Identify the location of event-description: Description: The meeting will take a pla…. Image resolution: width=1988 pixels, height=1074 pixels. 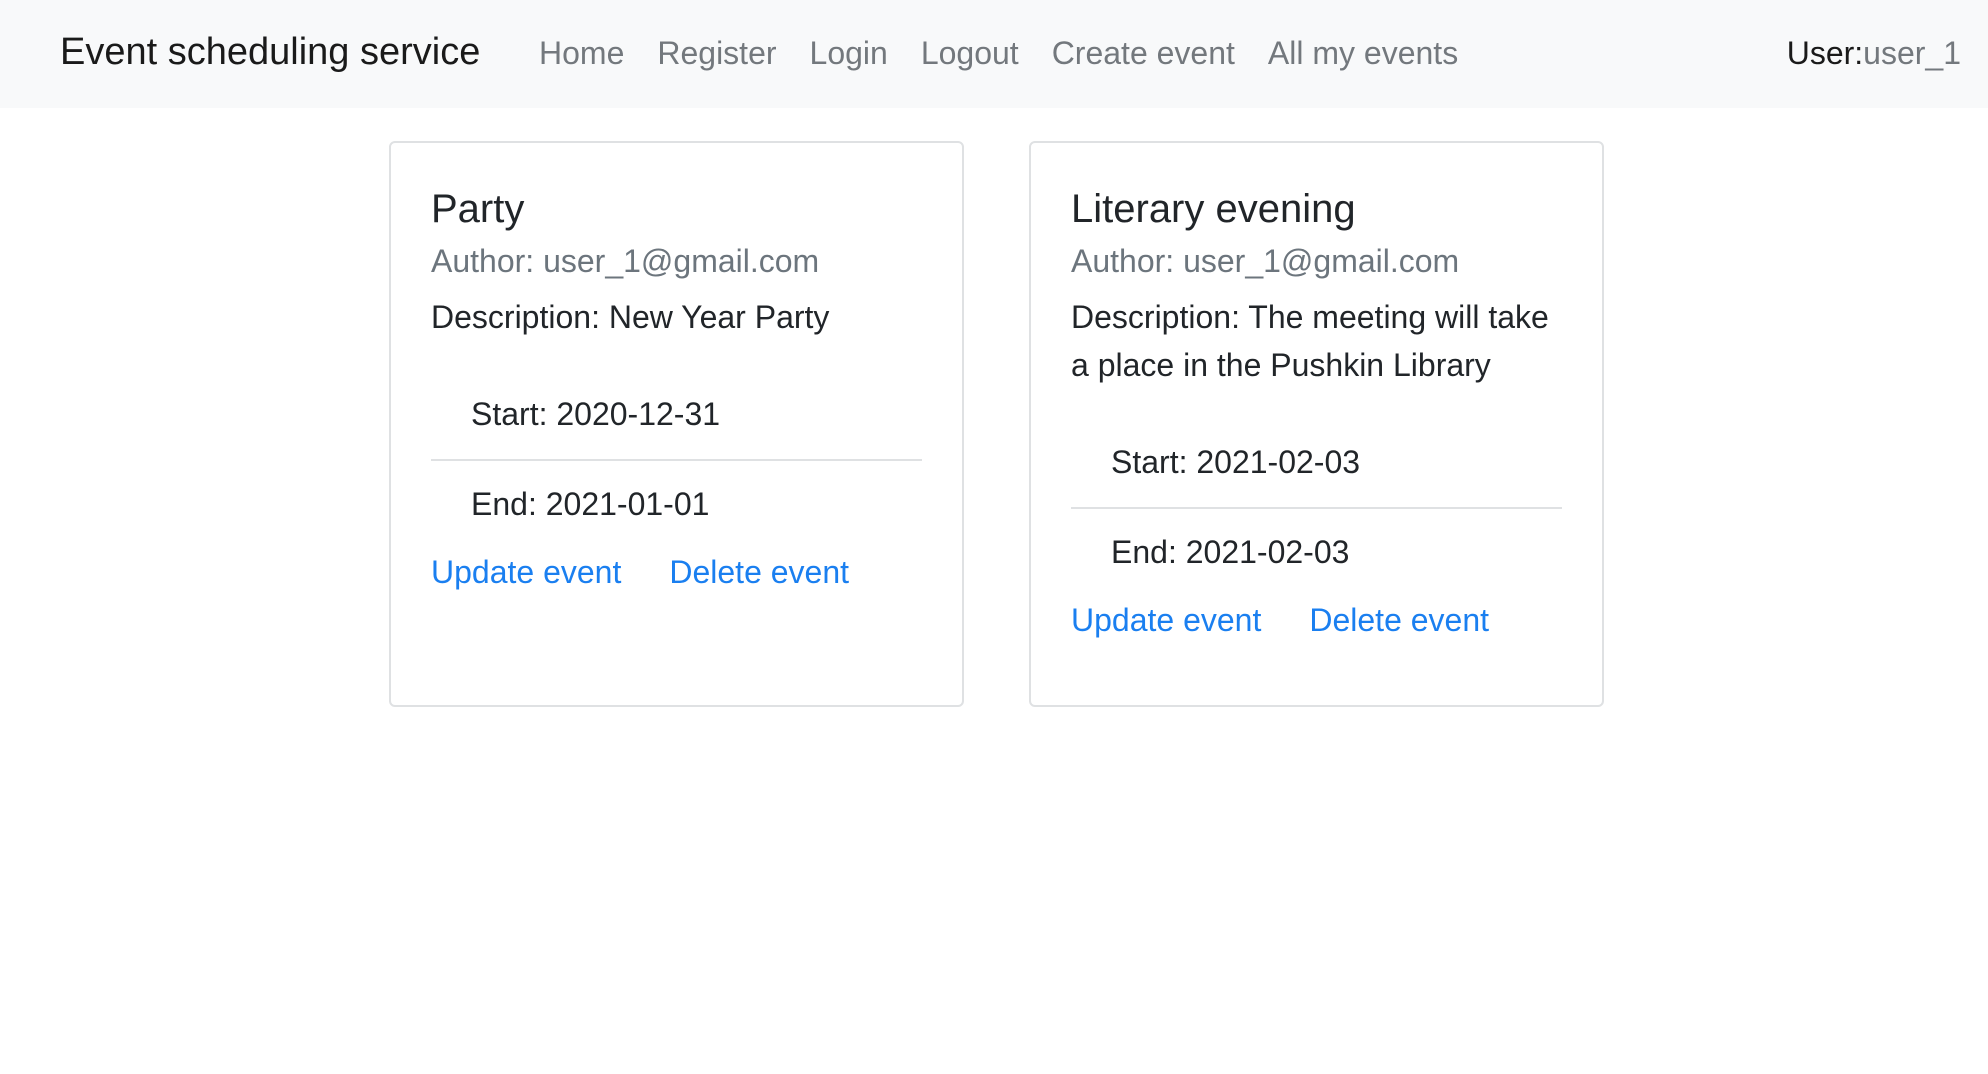
(1310, 341).